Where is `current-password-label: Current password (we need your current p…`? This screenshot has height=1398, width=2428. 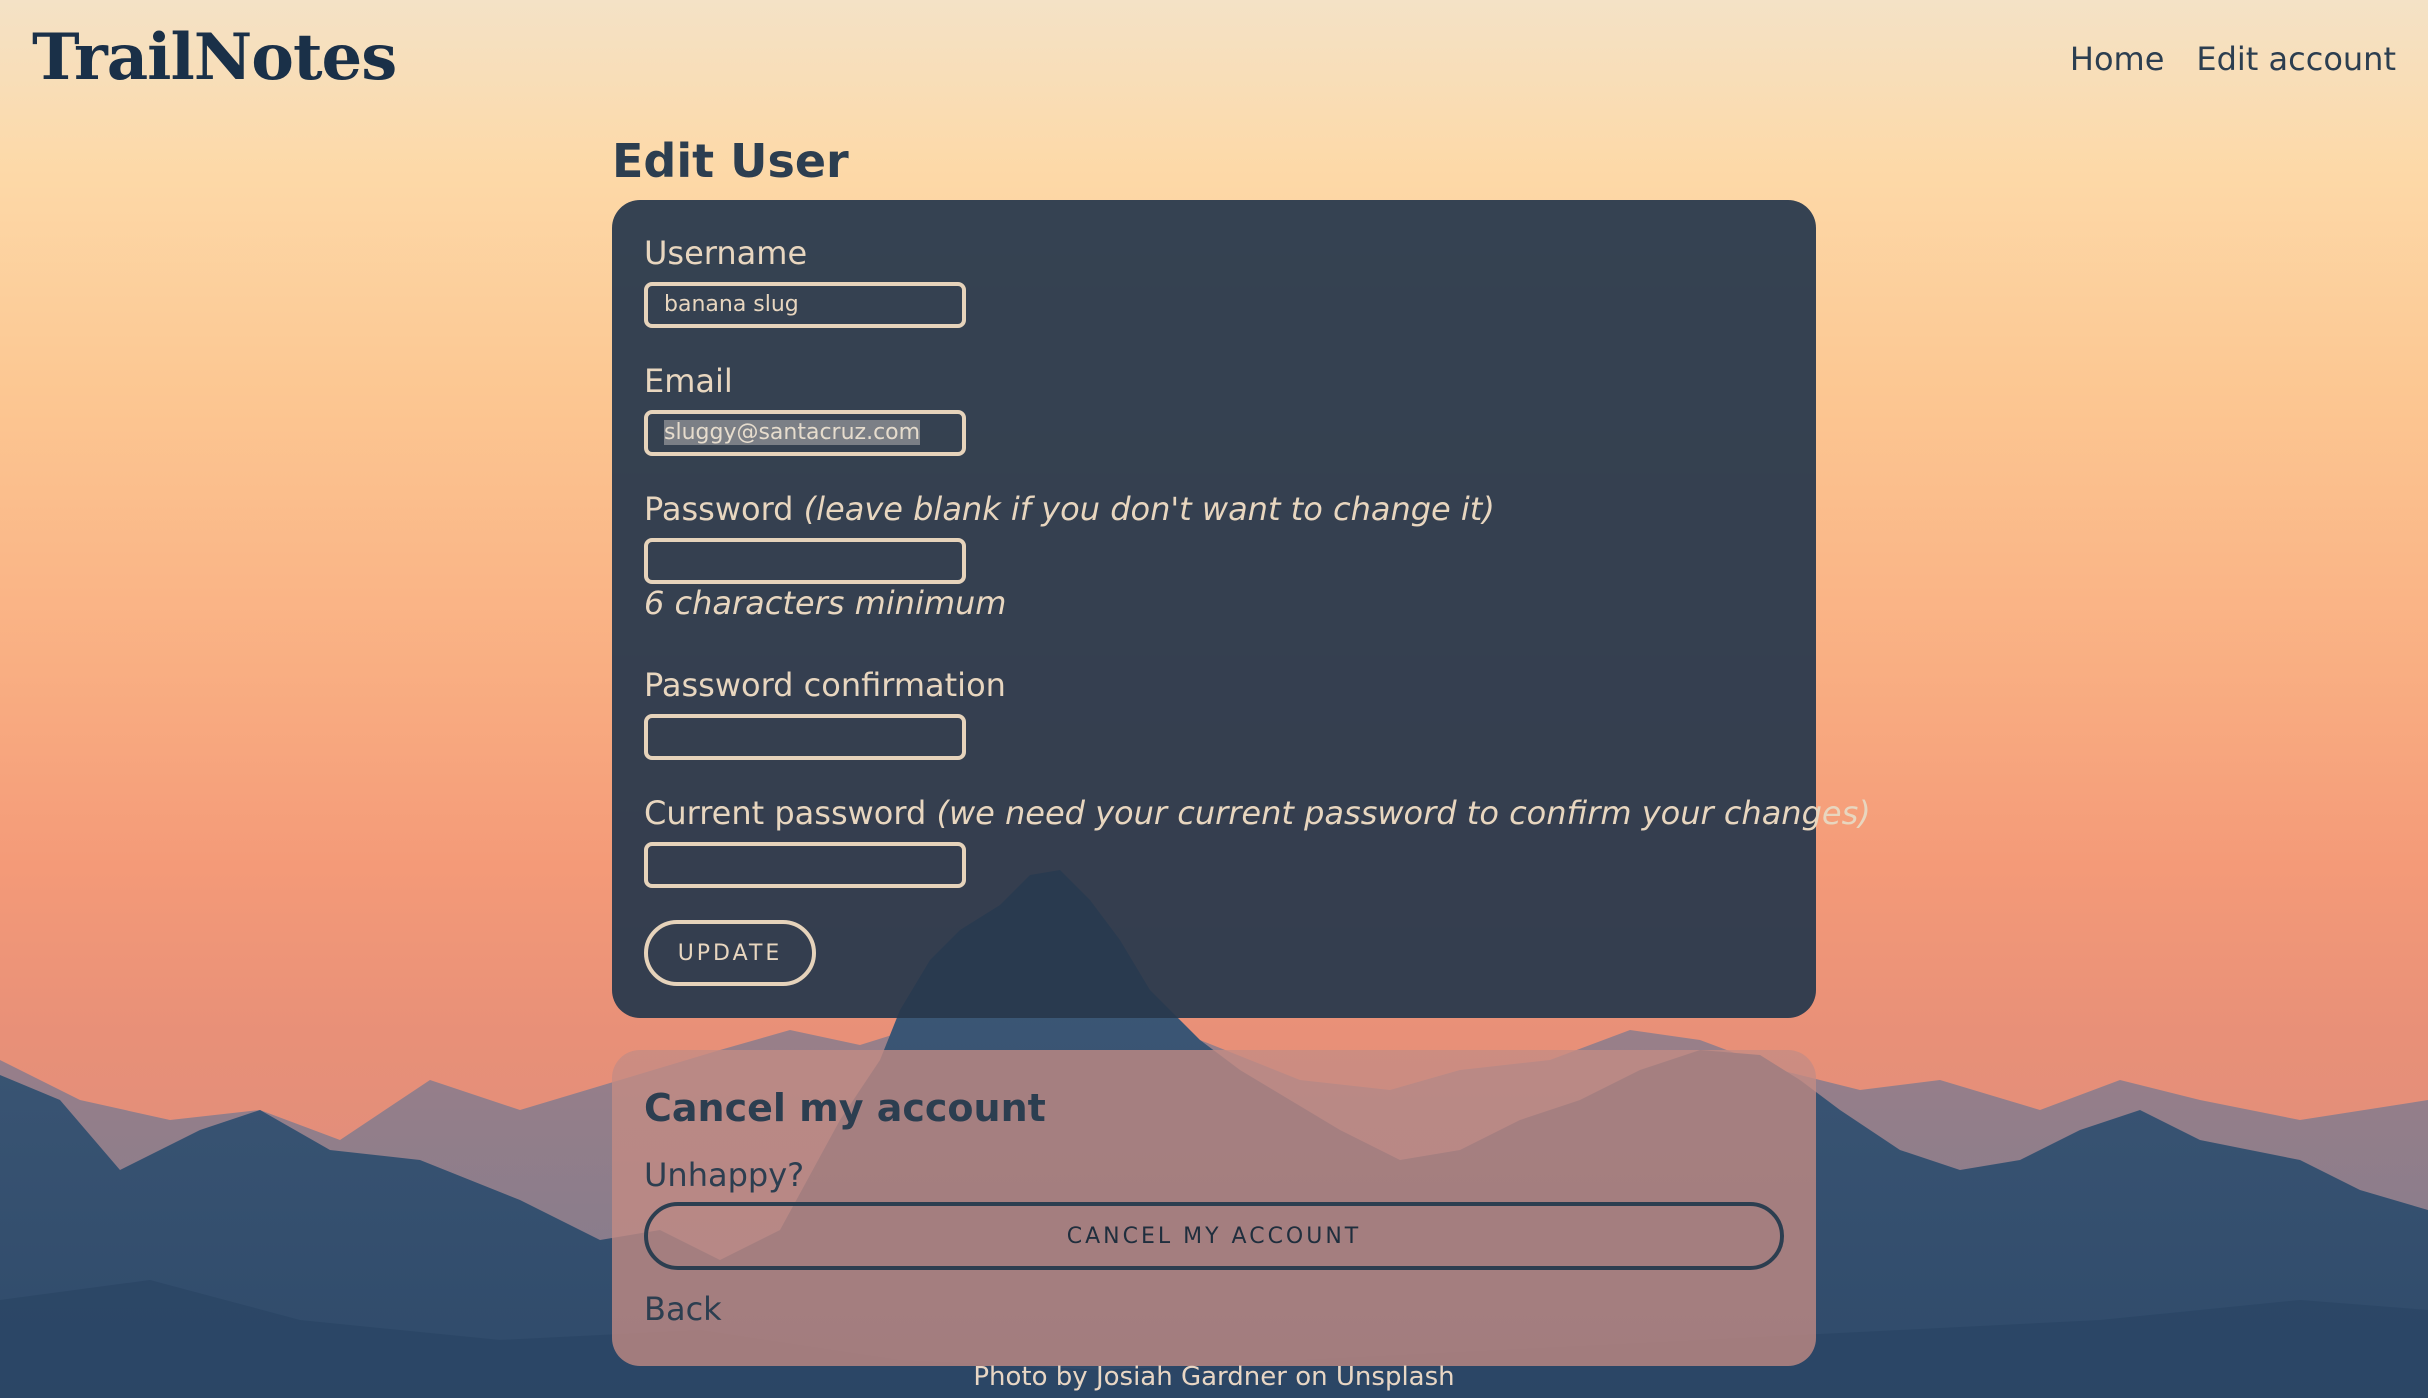 current-password-label: Current password (we need your current p… is located at coordinates (1257, 813).